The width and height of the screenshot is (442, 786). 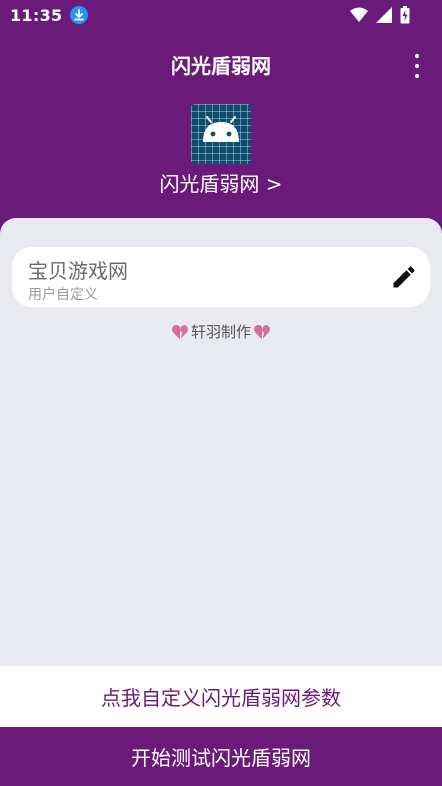 What do you see at coordinates (404, 277) in the screenshot?
I see `edit-icon` at bounding box center [404, 277].